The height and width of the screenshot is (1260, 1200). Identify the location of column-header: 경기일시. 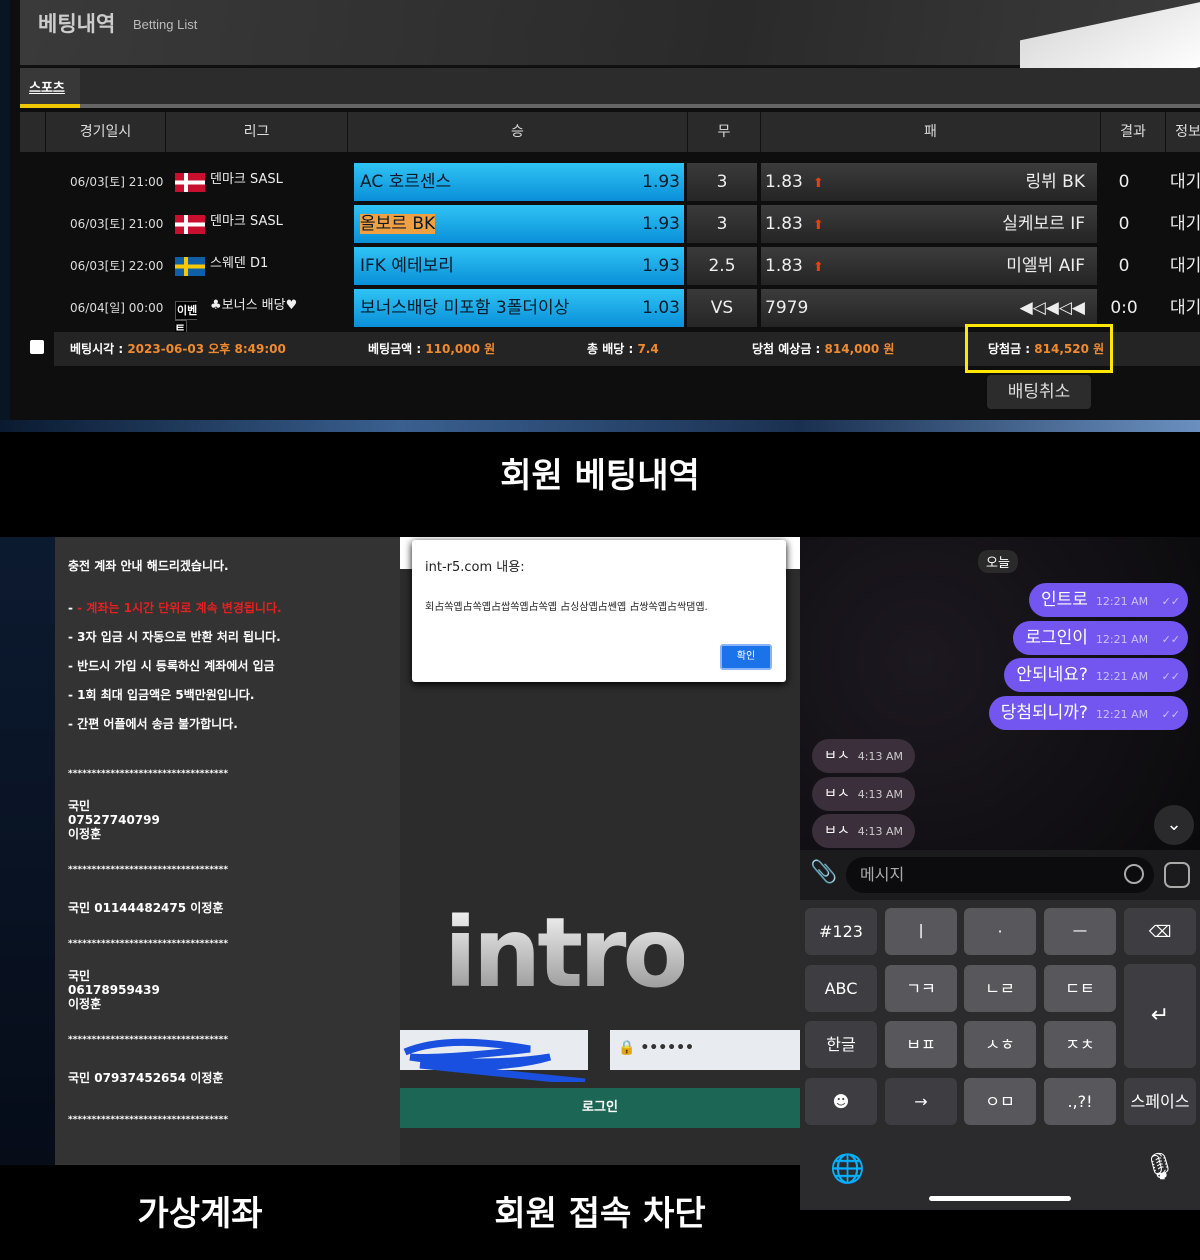
(105, 132).